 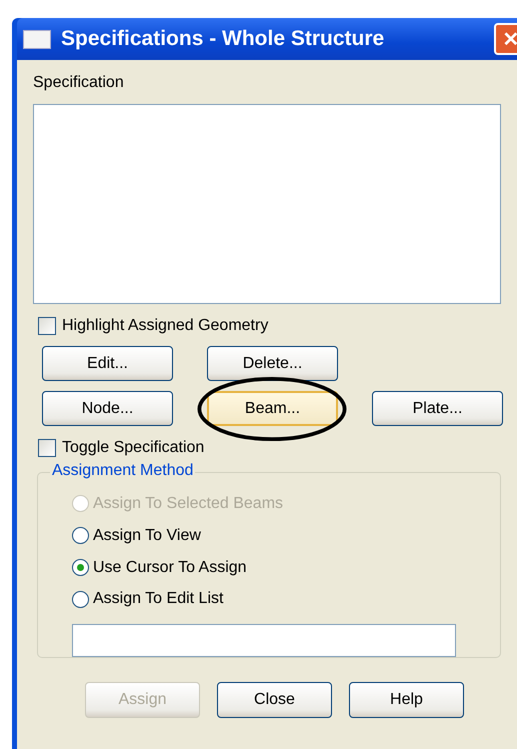 What do you see at coordinates (170, 567) in the screenshot?
I see `radio-label: Use Cursor To Assign` at bounding box center [170, 567].